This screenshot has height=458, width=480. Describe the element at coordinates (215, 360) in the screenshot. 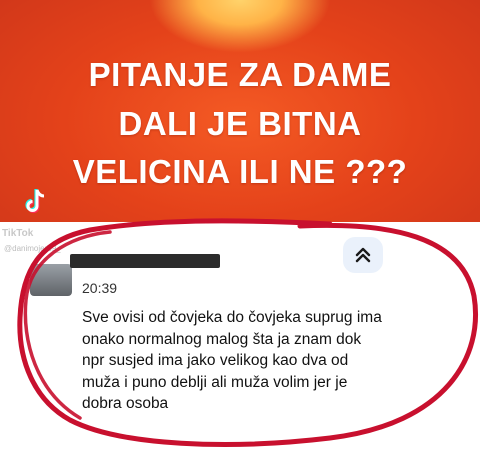

I see `message-line: npr susjed ima jako velikog kao dva od` at that location.